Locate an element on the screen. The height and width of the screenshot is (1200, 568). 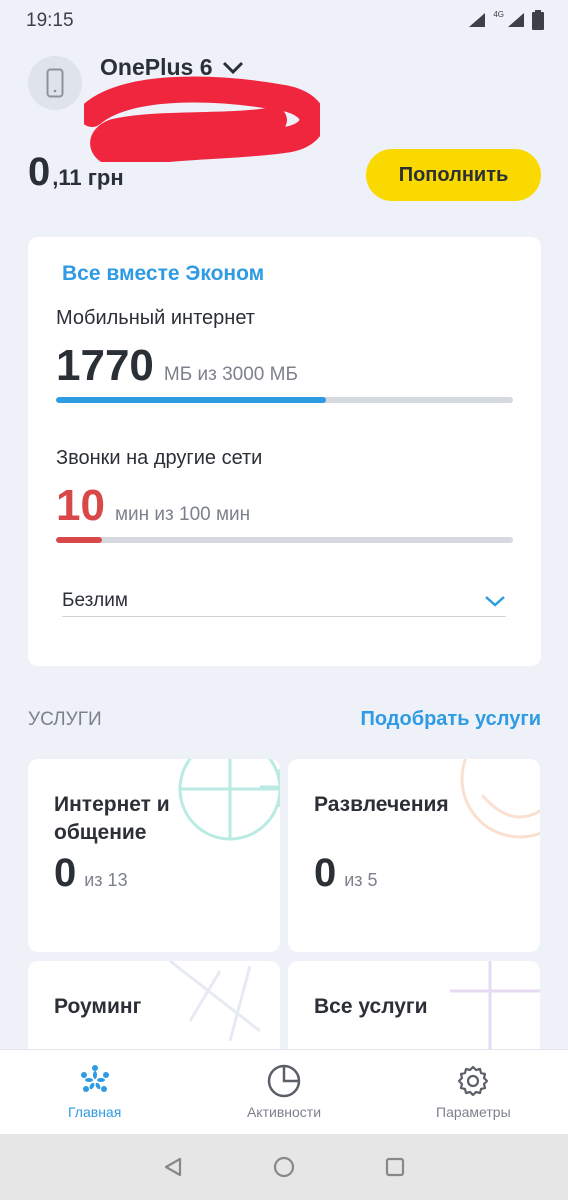
phone-icon is located at coordinates (55, 83).